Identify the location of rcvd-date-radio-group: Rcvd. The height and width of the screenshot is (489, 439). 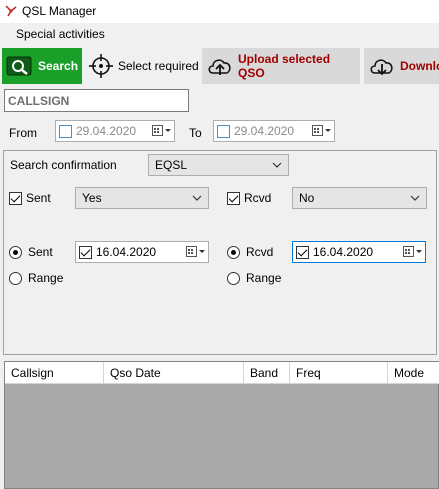
(250, 252).